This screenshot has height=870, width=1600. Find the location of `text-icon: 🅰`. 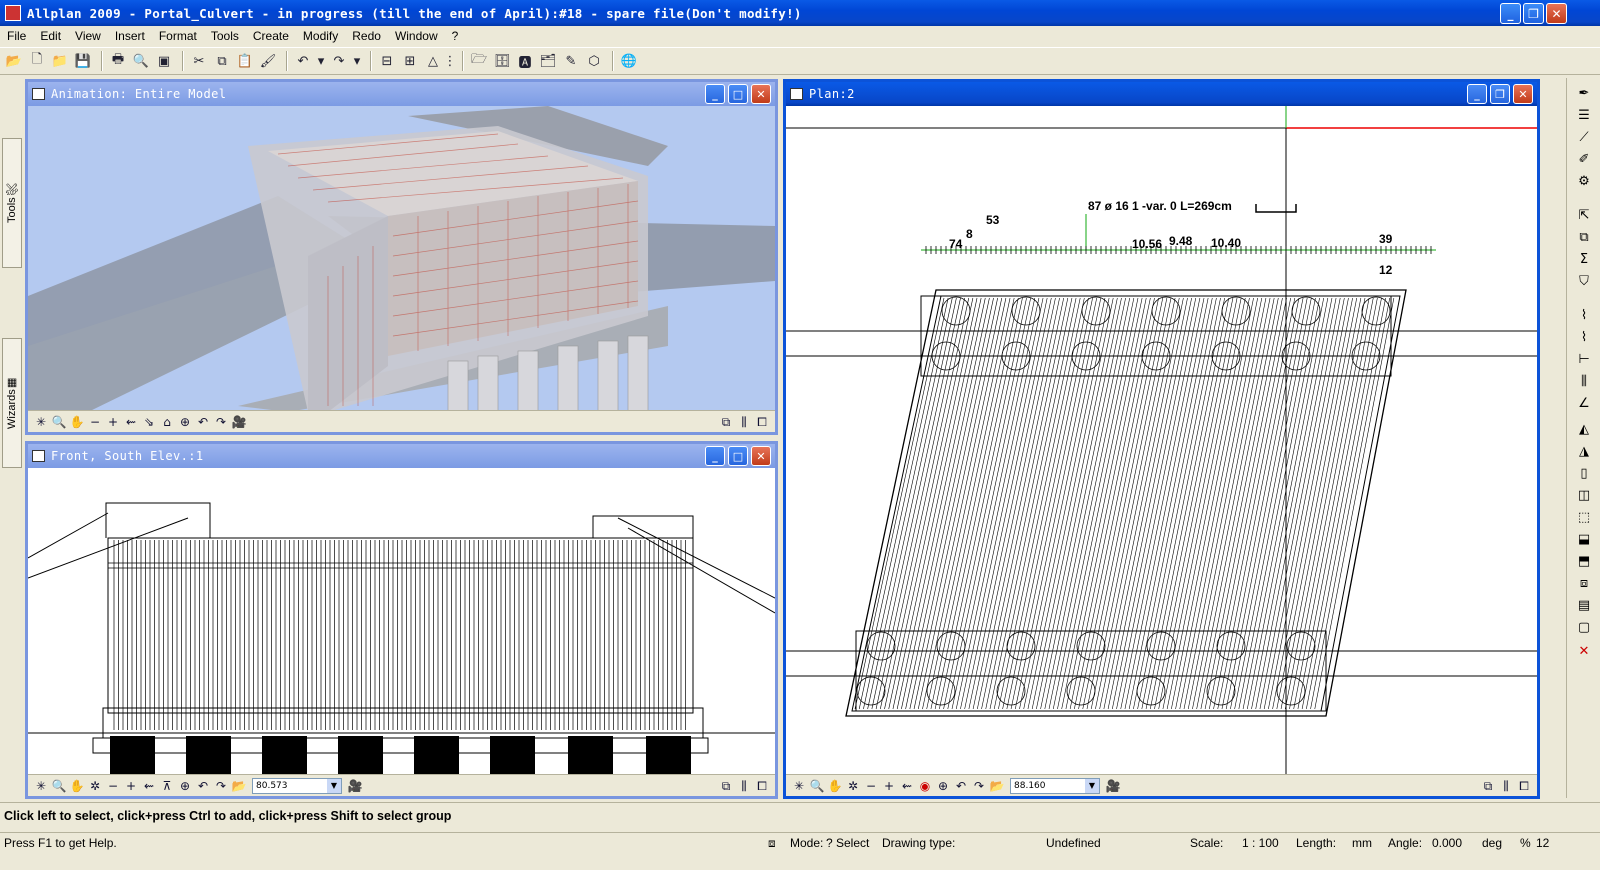

text-icon: 🅰 is located at coordinates (525, 61).